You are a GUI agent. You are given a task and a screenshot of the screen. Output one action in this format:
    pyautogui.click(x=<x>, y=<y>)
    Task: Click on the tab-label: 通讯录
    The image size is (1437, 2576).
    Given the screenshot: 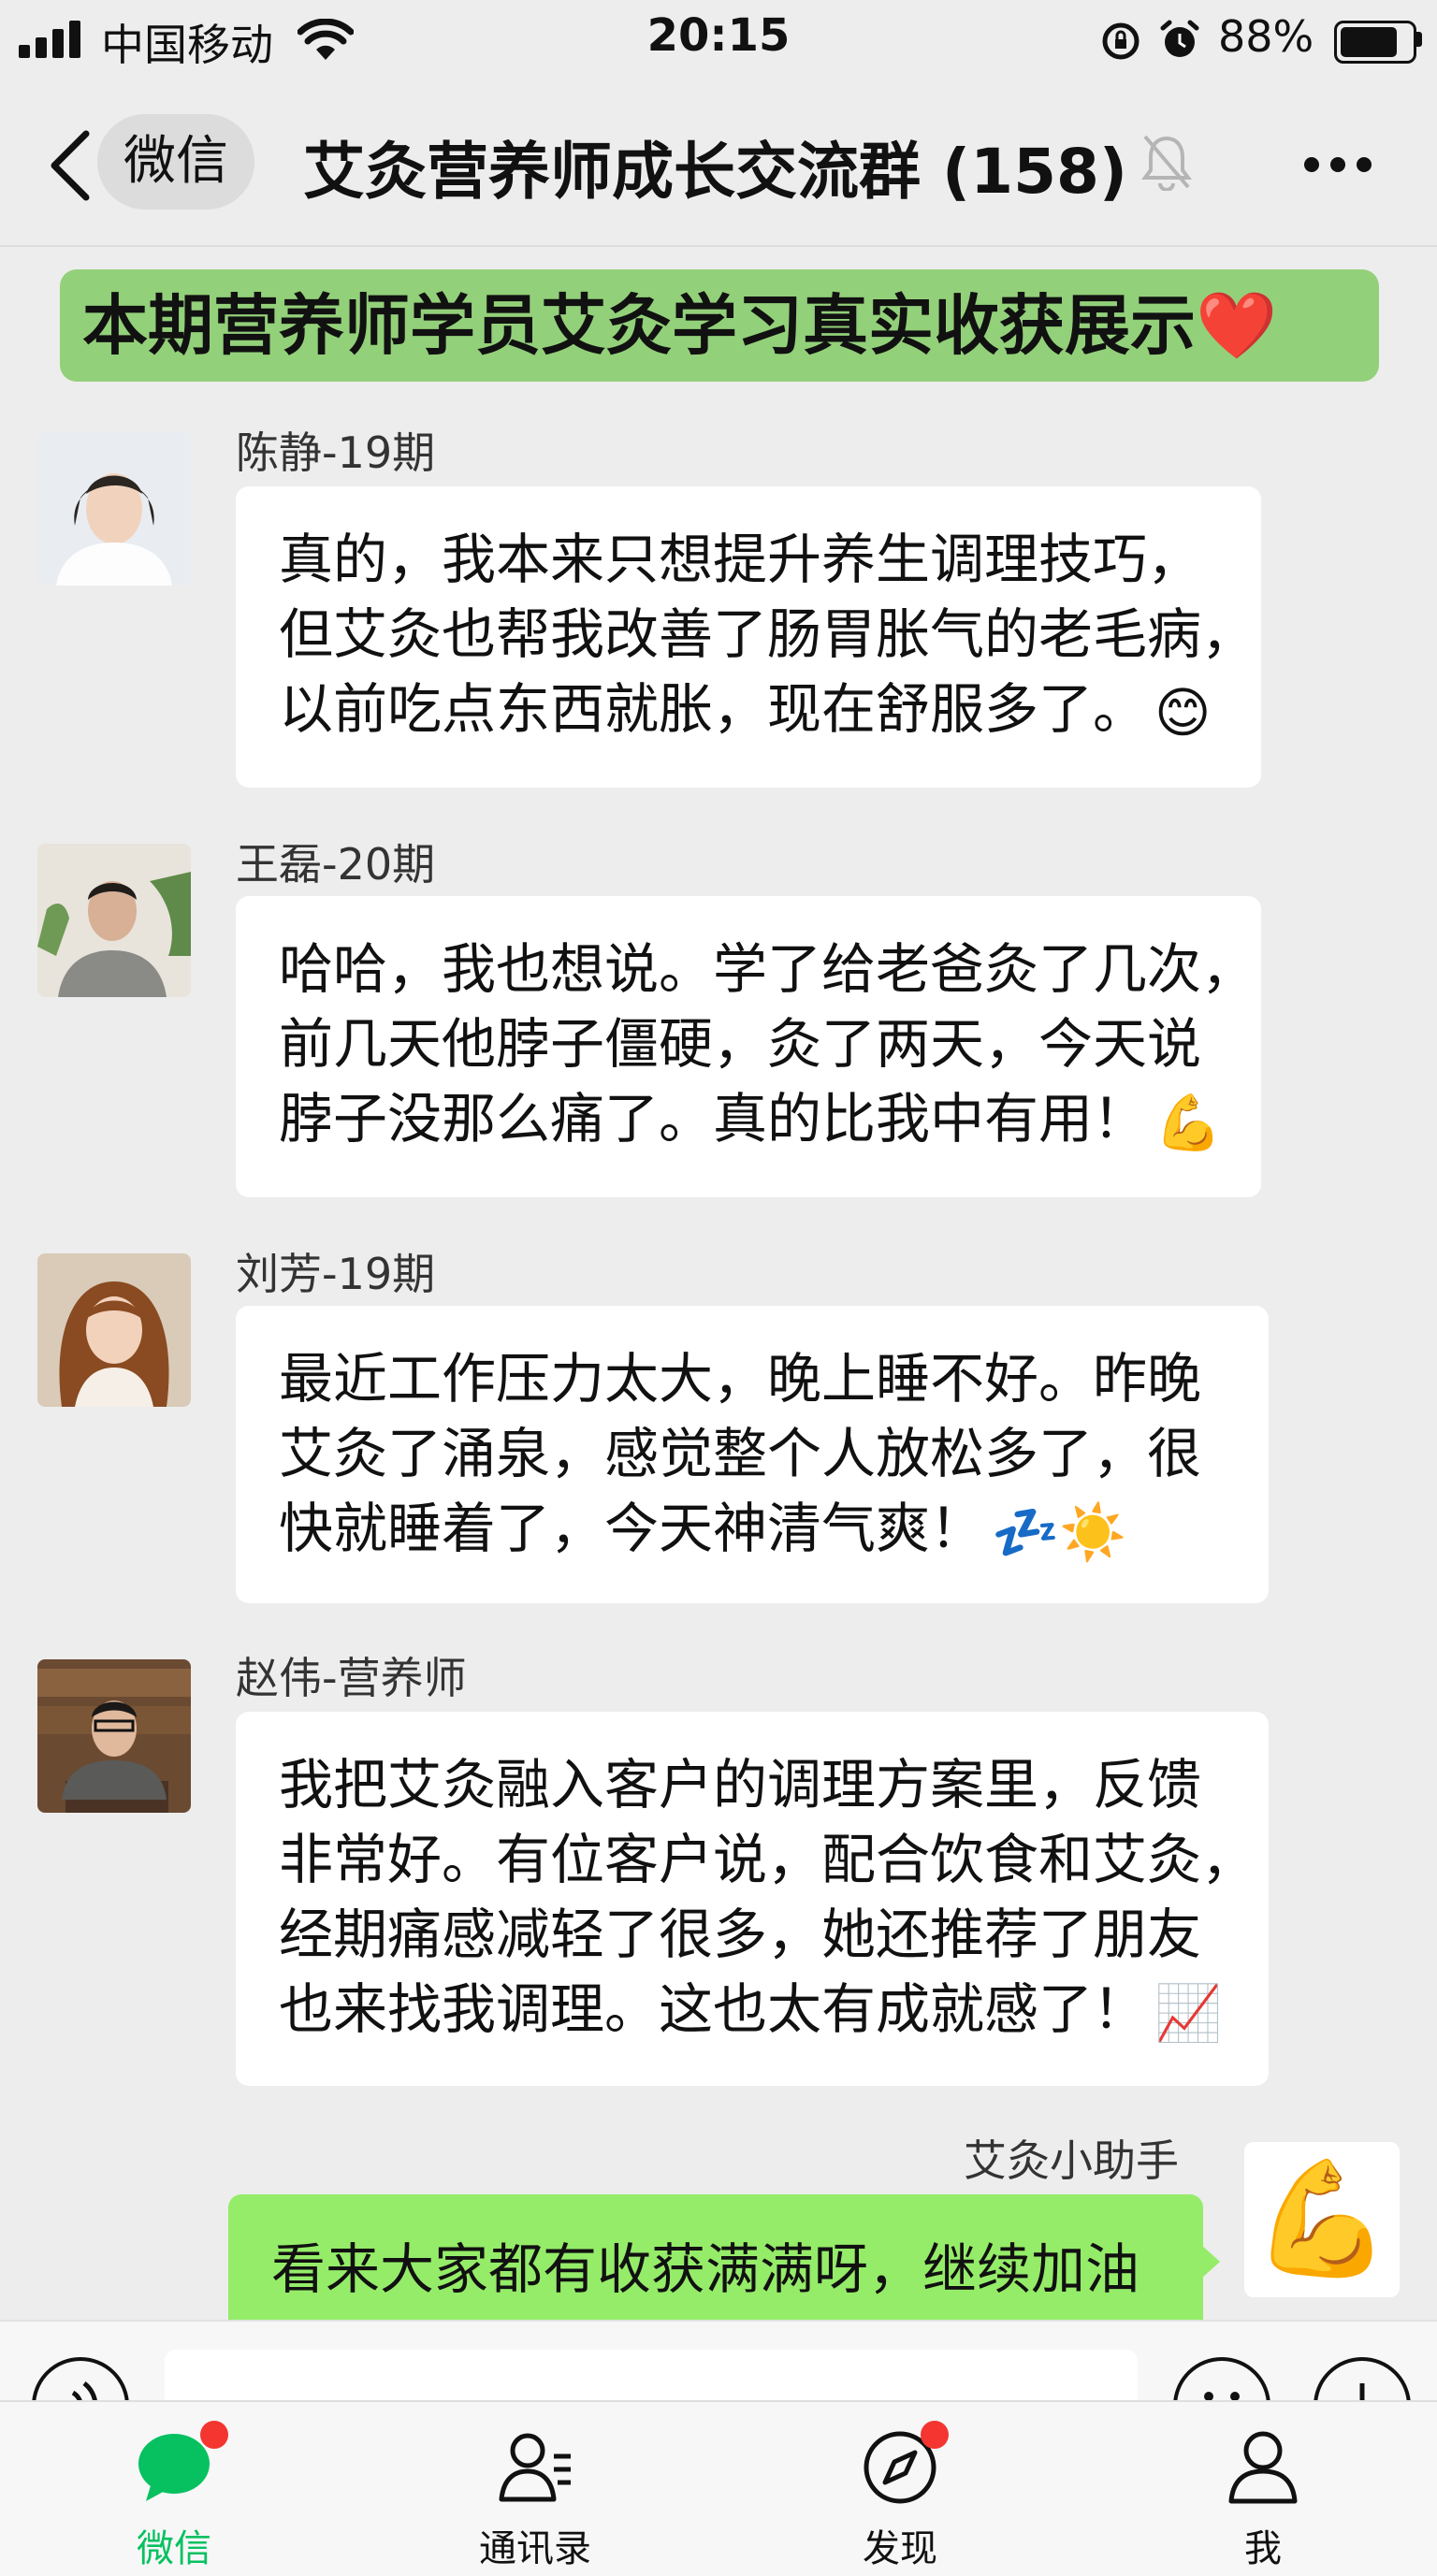 What is the action you would take?
    pyautogui.click(x=535, y=2549)
    